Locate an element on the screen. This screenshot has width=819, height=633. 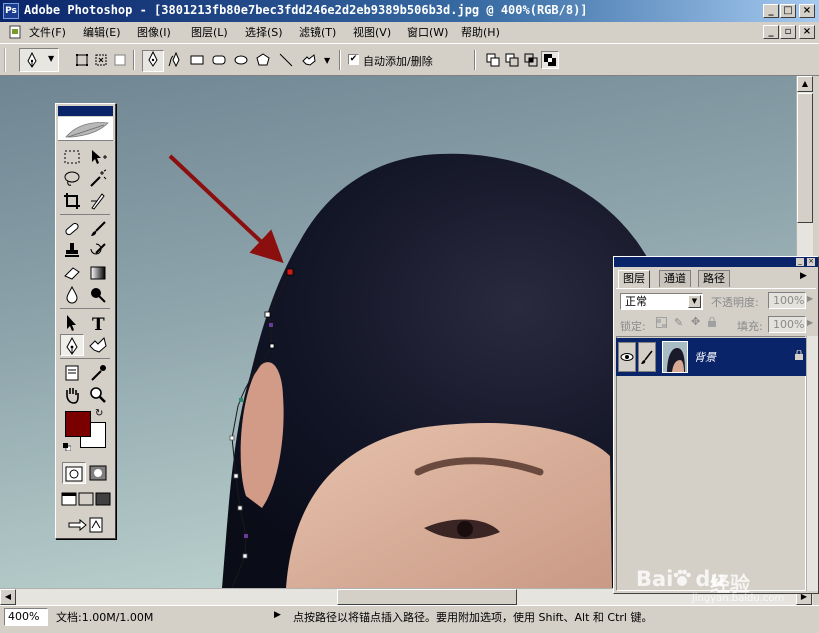
vertical-scroll-thumb is located at coordinates (805, 158).